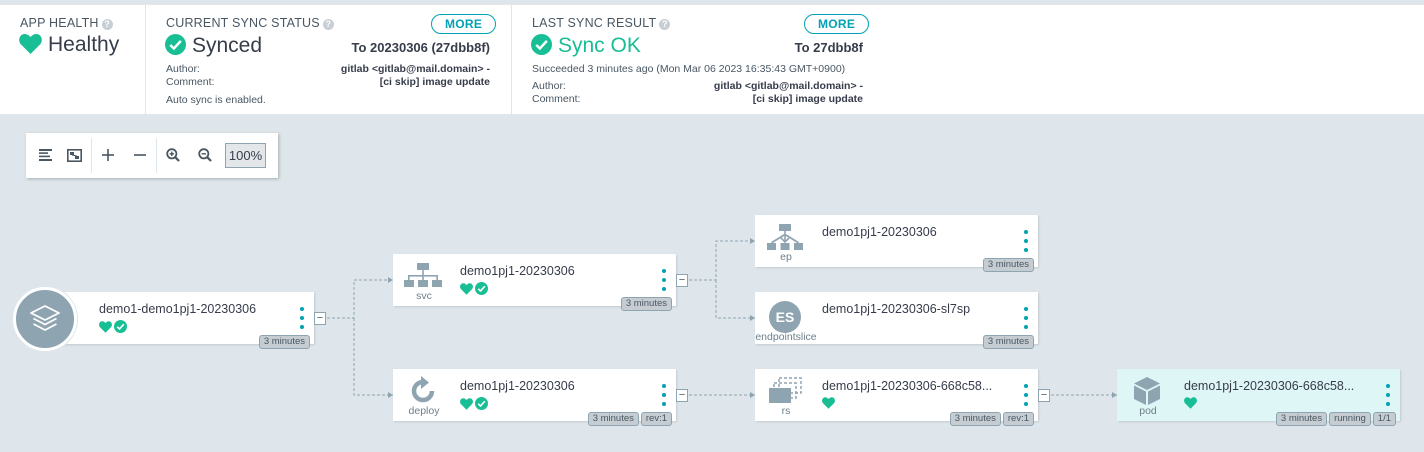 This screenshot has height=452, width=1424. I want to click on containers-ready-tag: 1/1, so click(1384, 419).